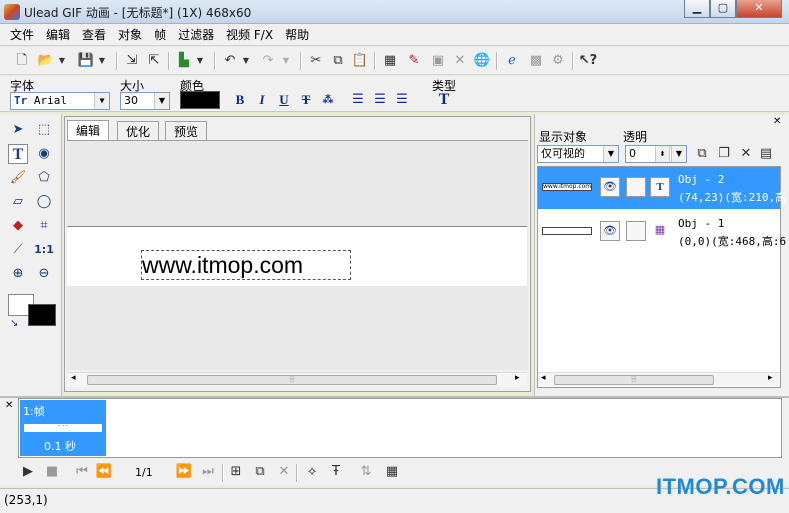 This screenshot has height=513, width=789. I want to click on add-frame-icon: ⊞, so click(236, 472).